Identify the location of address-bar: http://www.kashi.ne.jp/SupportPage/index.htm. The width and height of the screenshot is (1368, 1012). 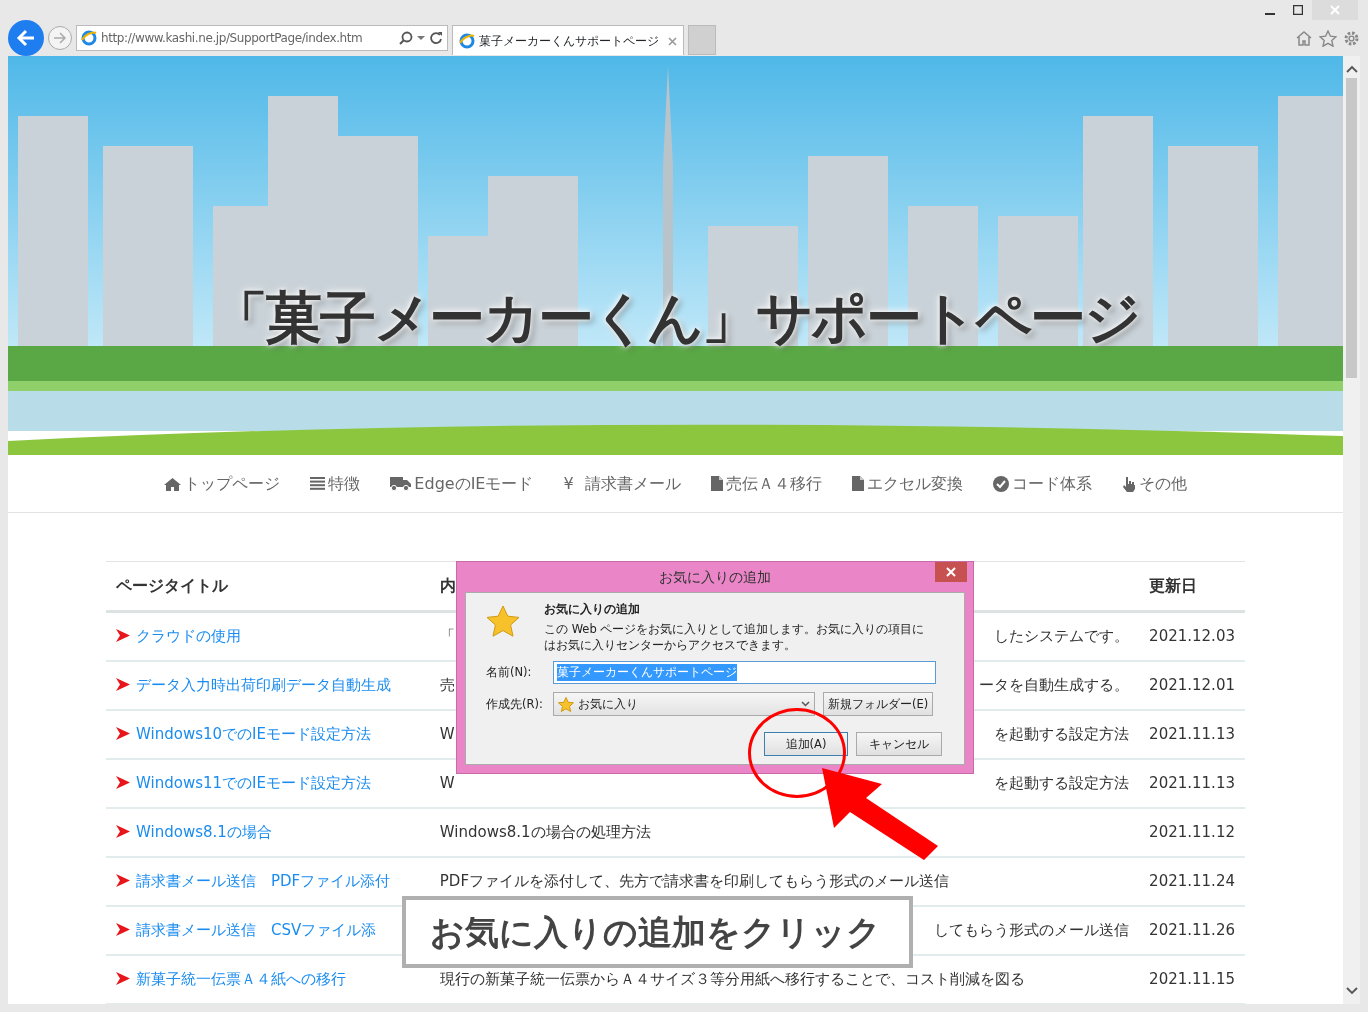
(262, 38).